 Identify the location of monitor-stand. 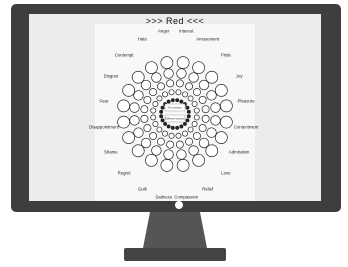
(175, 236).